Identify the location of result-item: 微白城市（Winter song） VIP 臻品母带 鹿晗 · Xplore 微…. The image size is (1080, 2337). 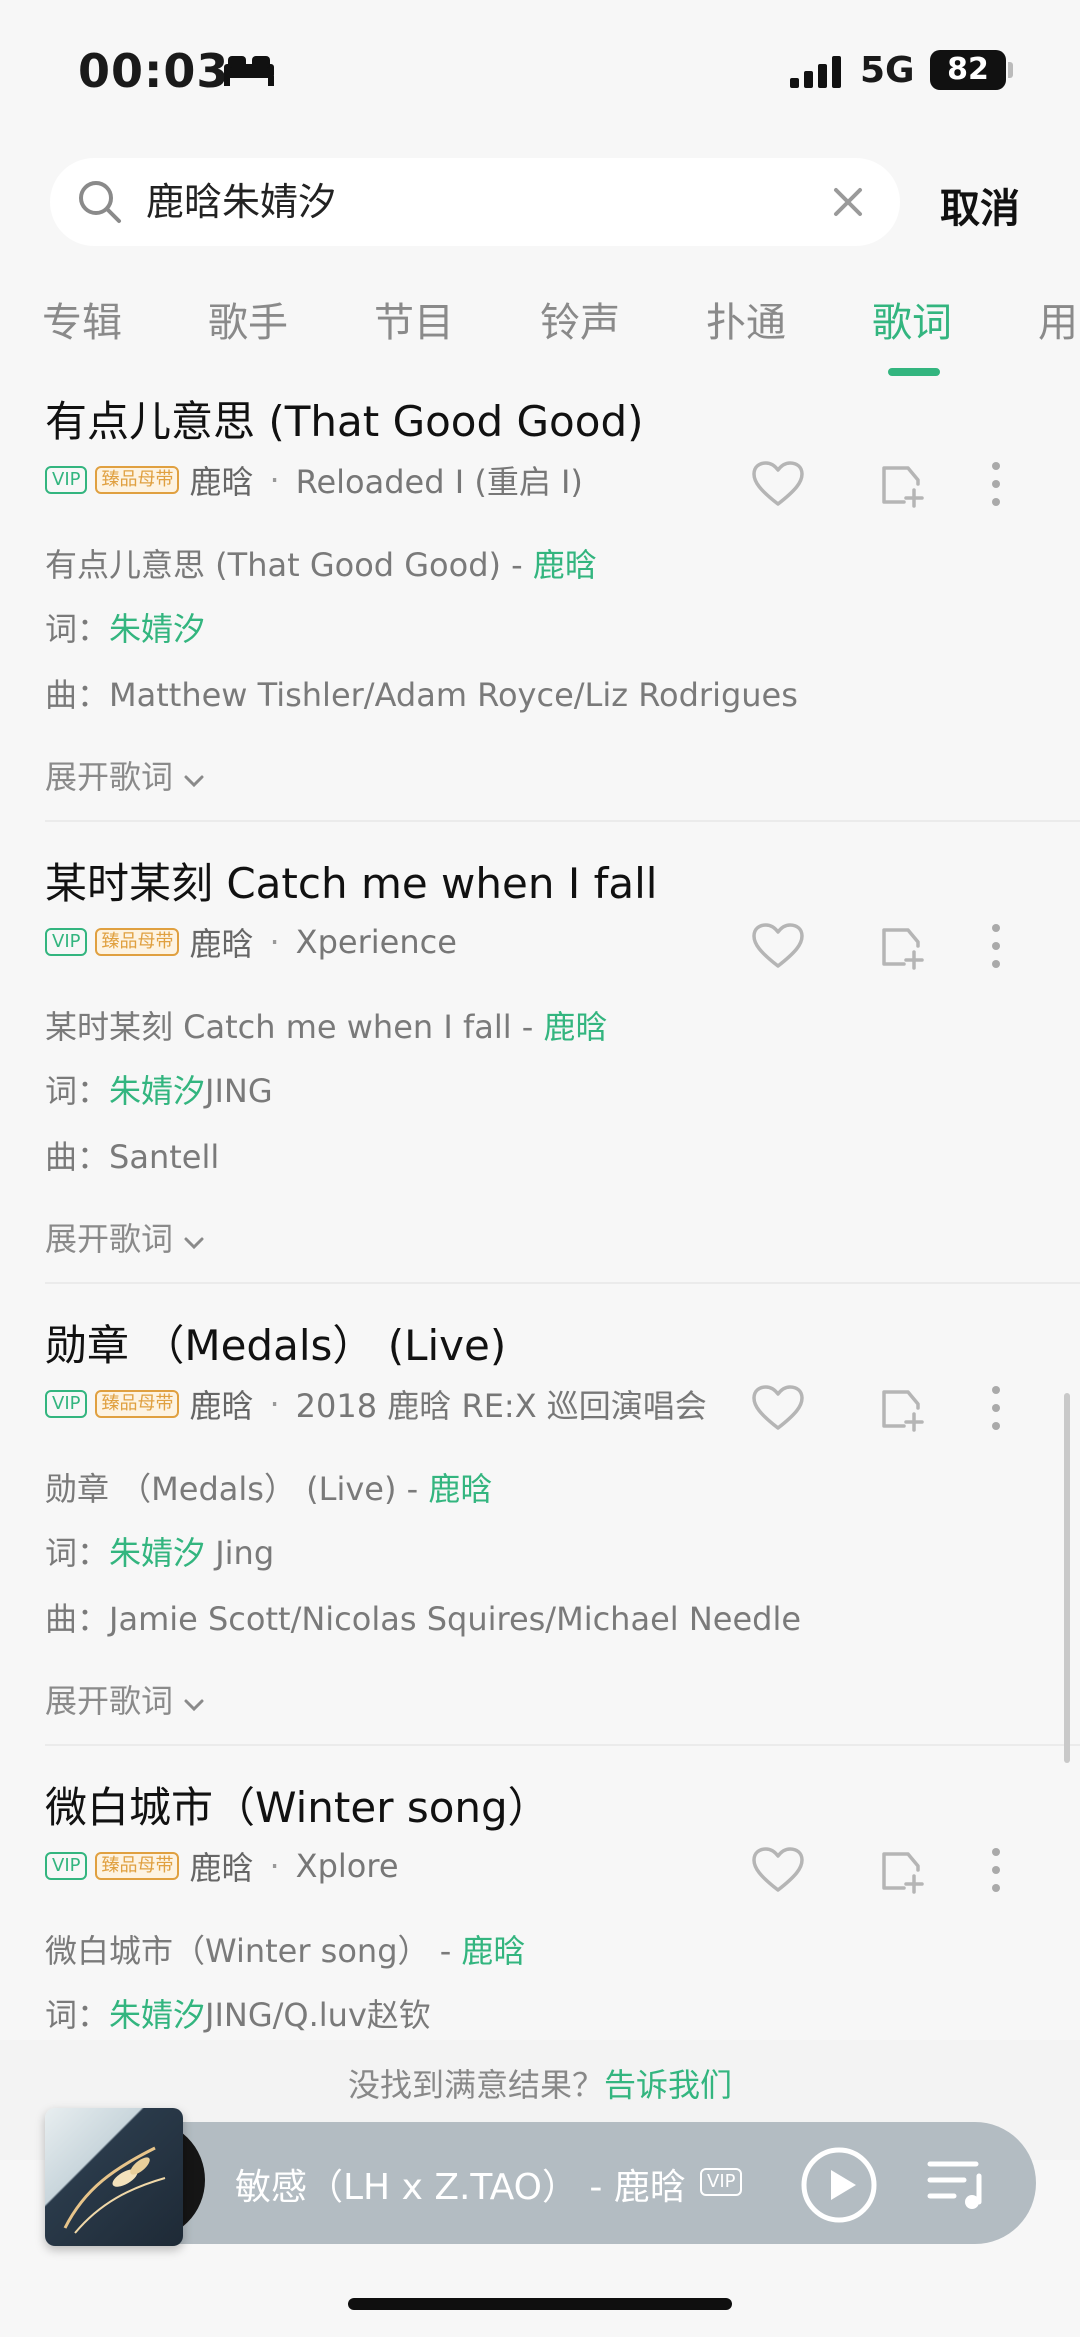
(540, 1906).